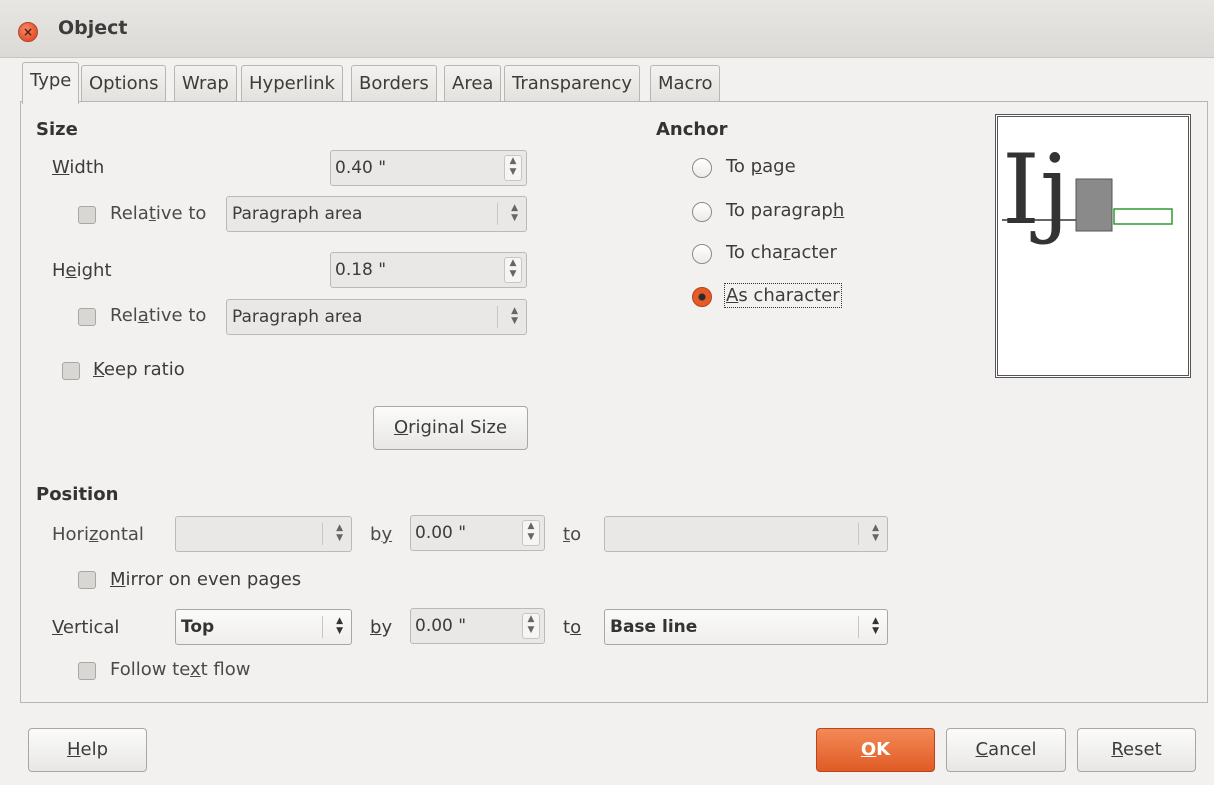 The width and height of the screenshot is (1214, 785). Describe the element at coordinates (1143, 216) in the screenshot. I see `preview-character-frame` at that location.